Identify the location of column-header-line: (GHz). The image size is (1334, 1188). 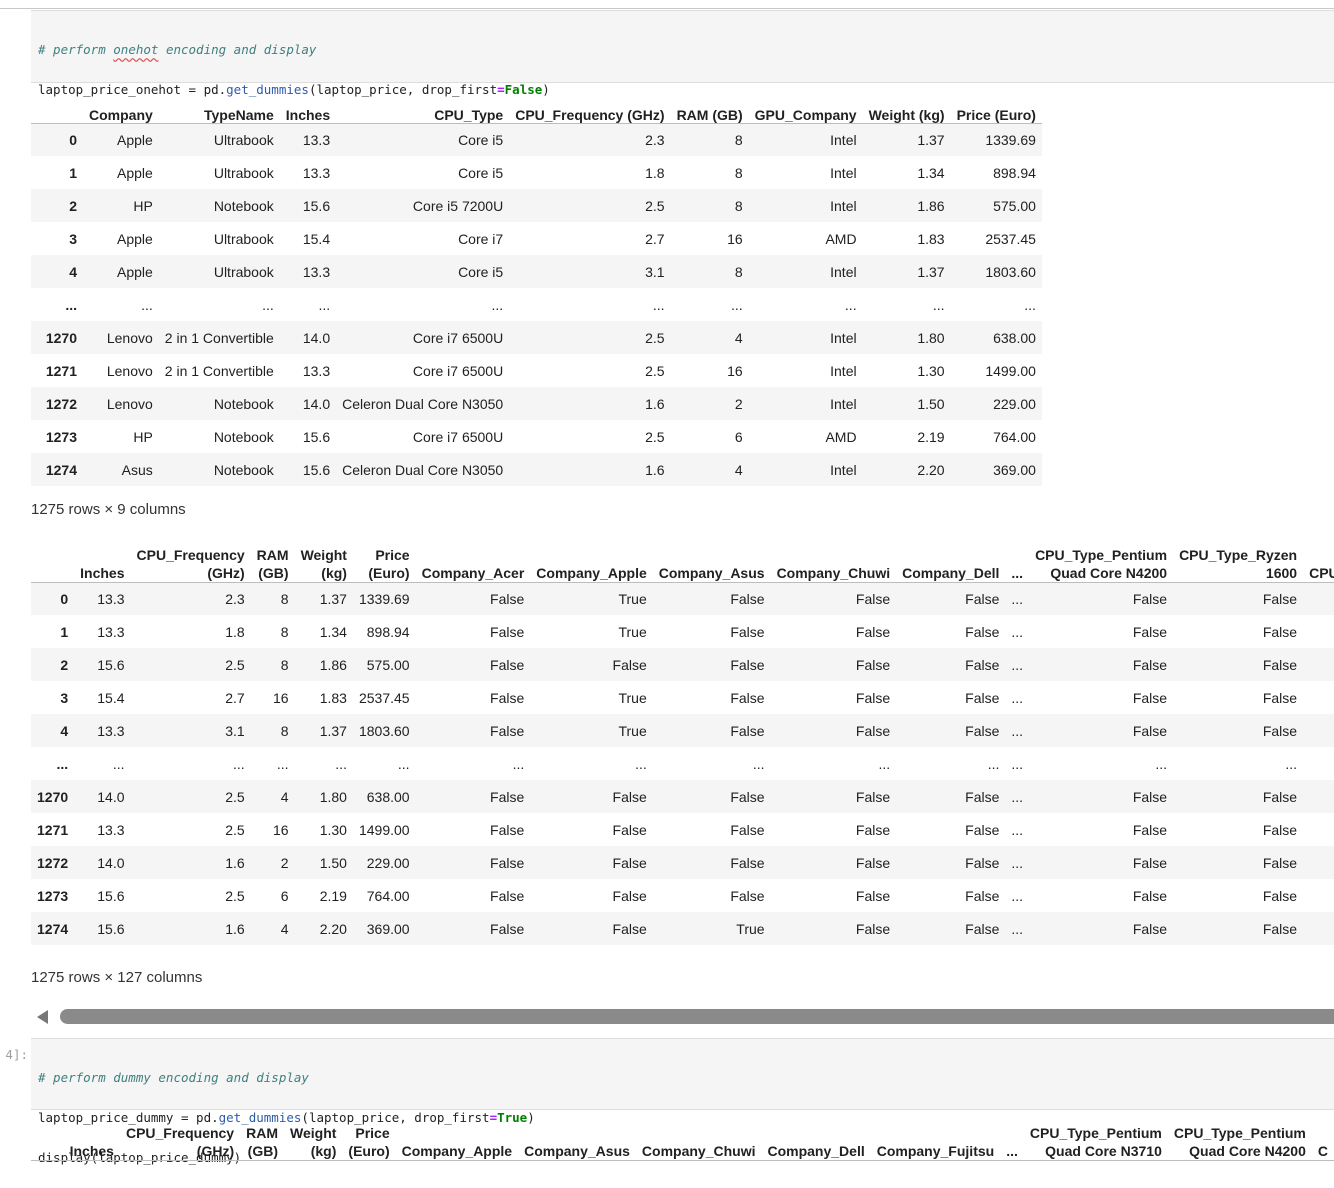
(226, 572).